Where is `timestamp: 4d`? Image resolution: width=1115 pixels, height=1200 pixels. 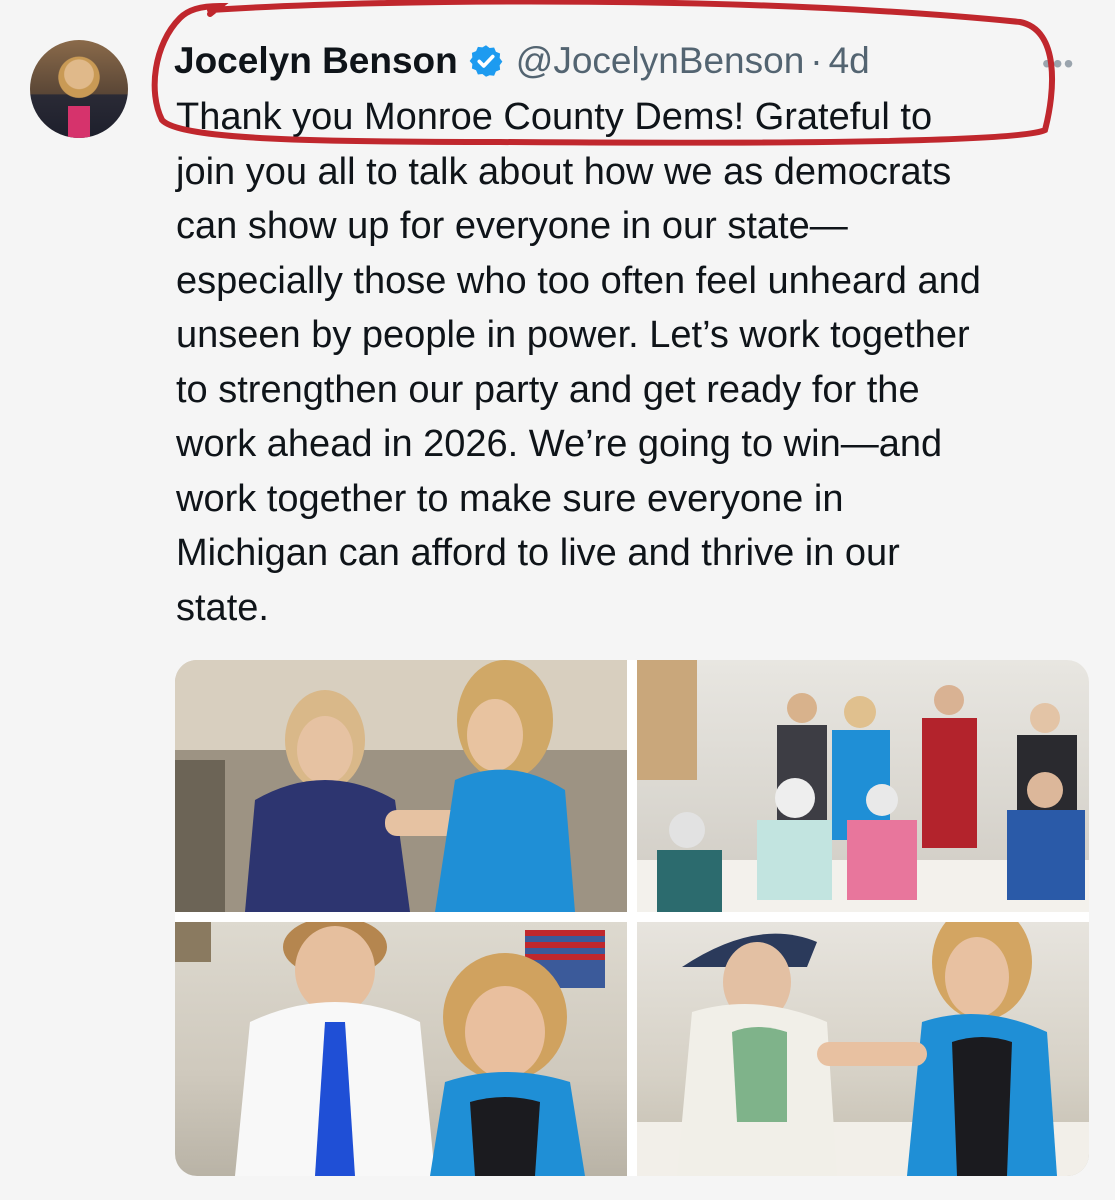 timestamp: 4d is located at coordinates (849, 61).